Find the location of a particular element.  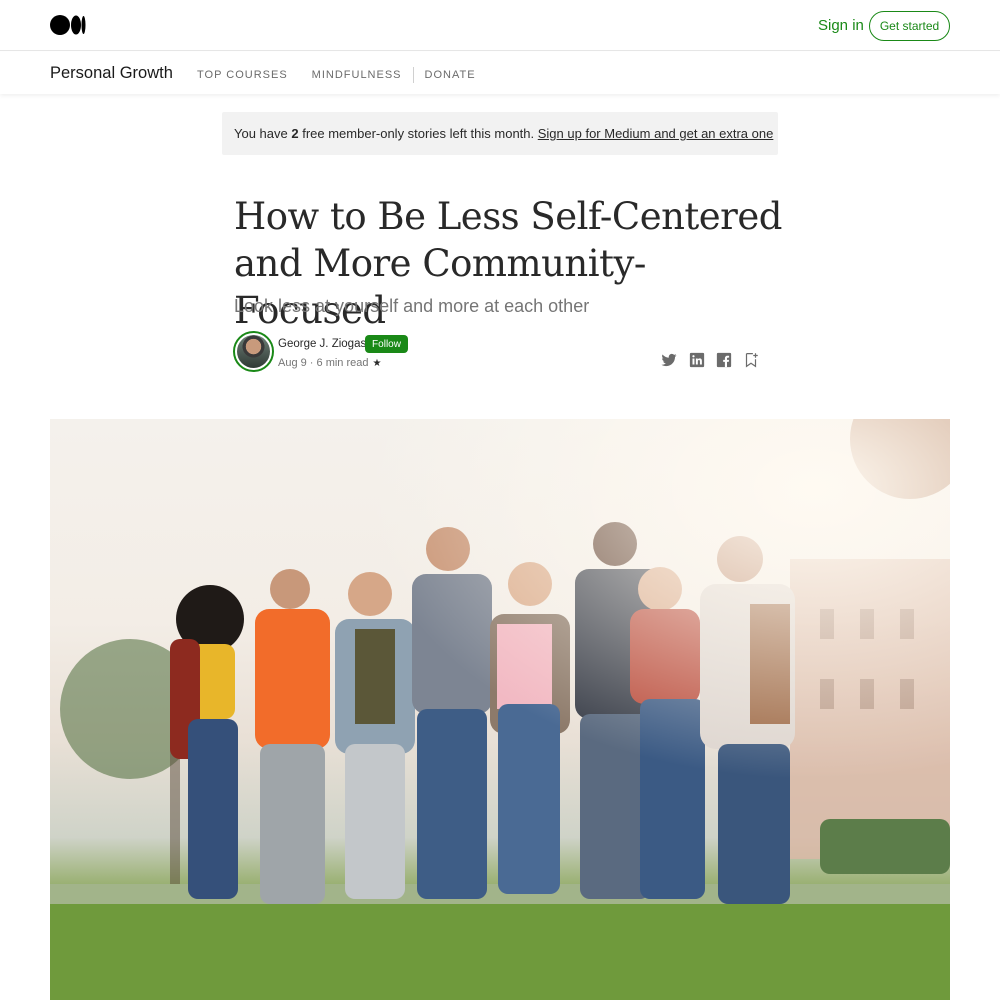

read-time: 6 min read is located at coordinates (342, 363).